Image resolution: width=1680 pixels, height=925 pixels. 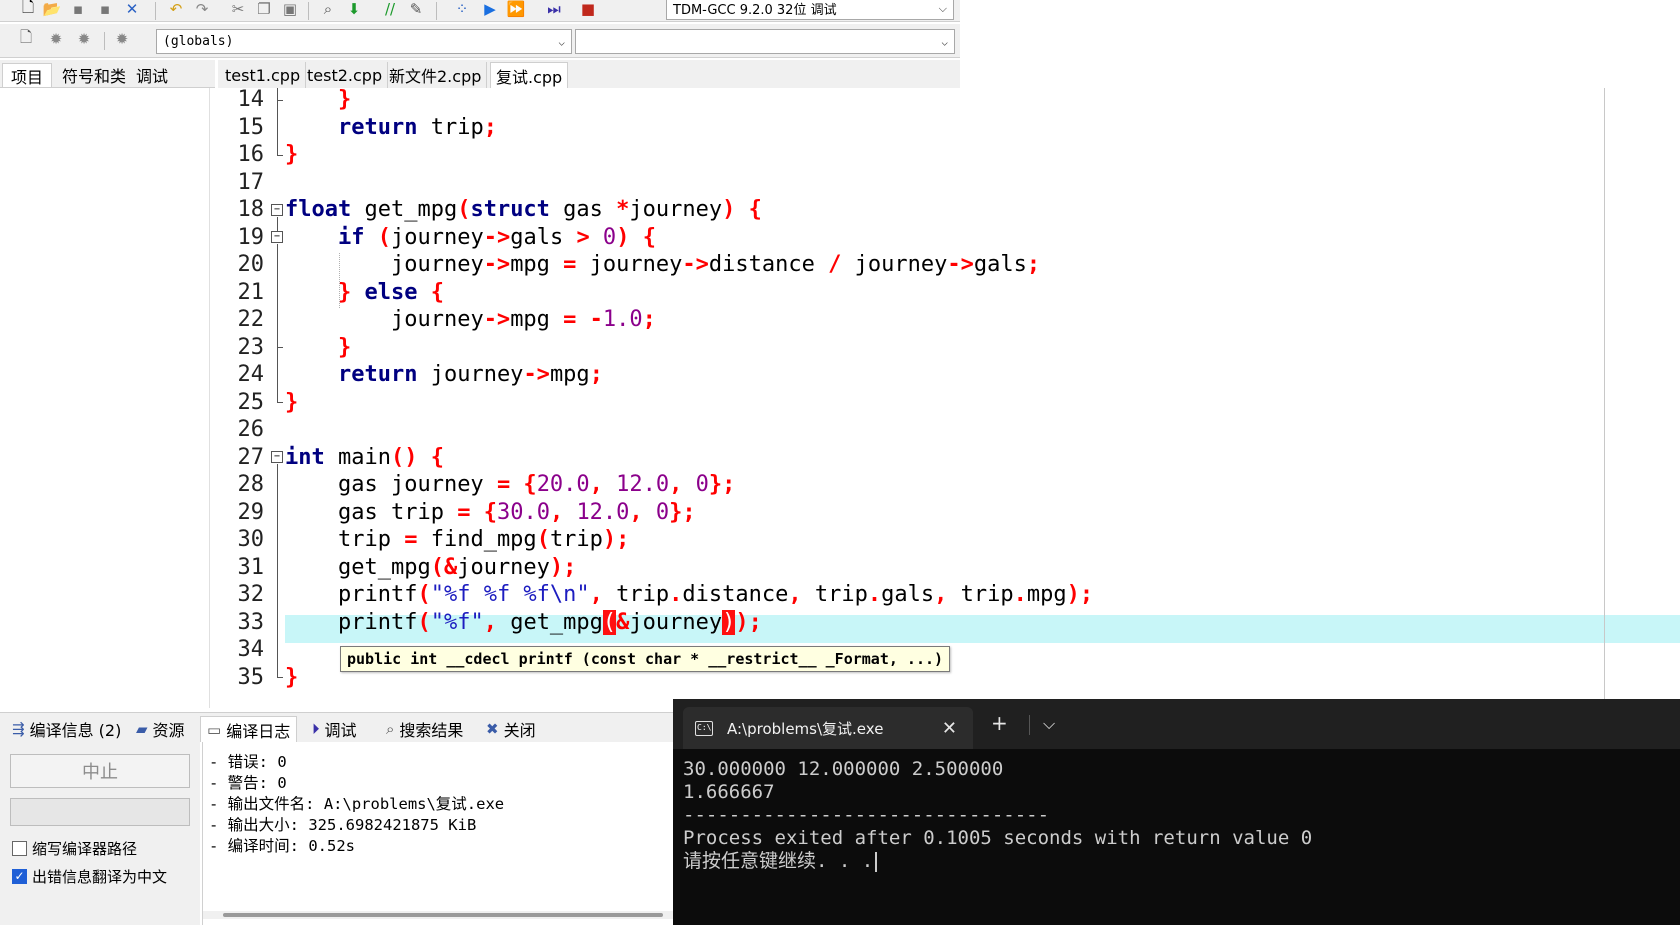 What do you see at coordinates (609, 622) in the screenshot?
I see `brace-match-open: (` at bounding box center [609, 622].